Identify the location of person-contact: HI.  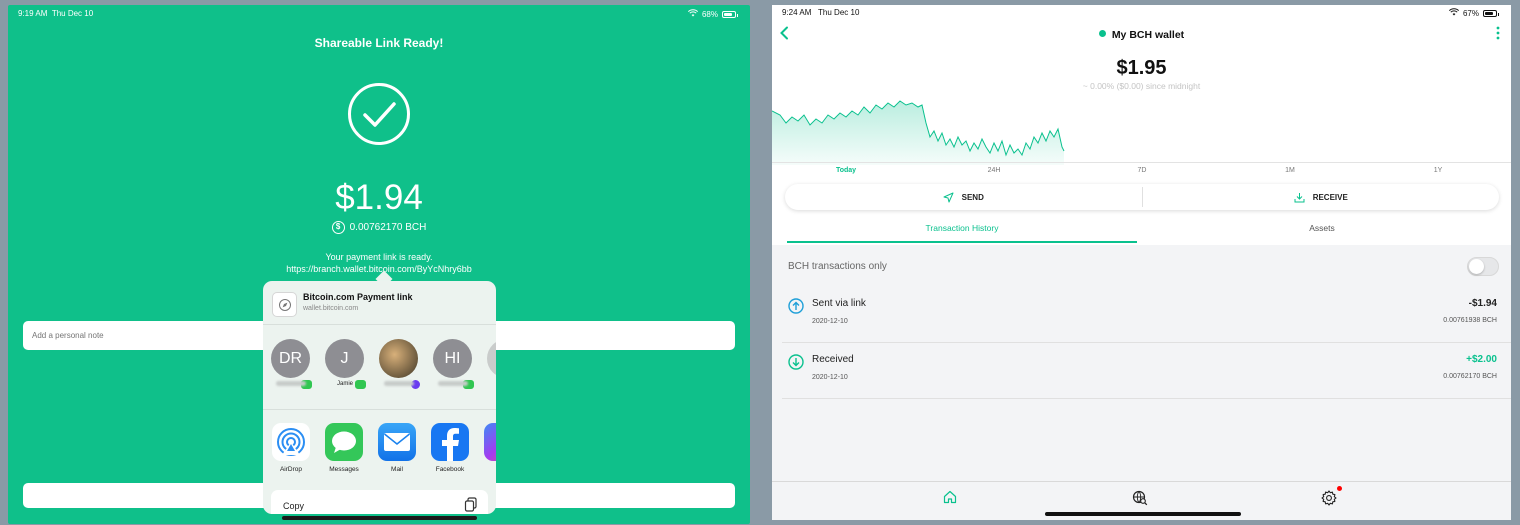
(454, 364).